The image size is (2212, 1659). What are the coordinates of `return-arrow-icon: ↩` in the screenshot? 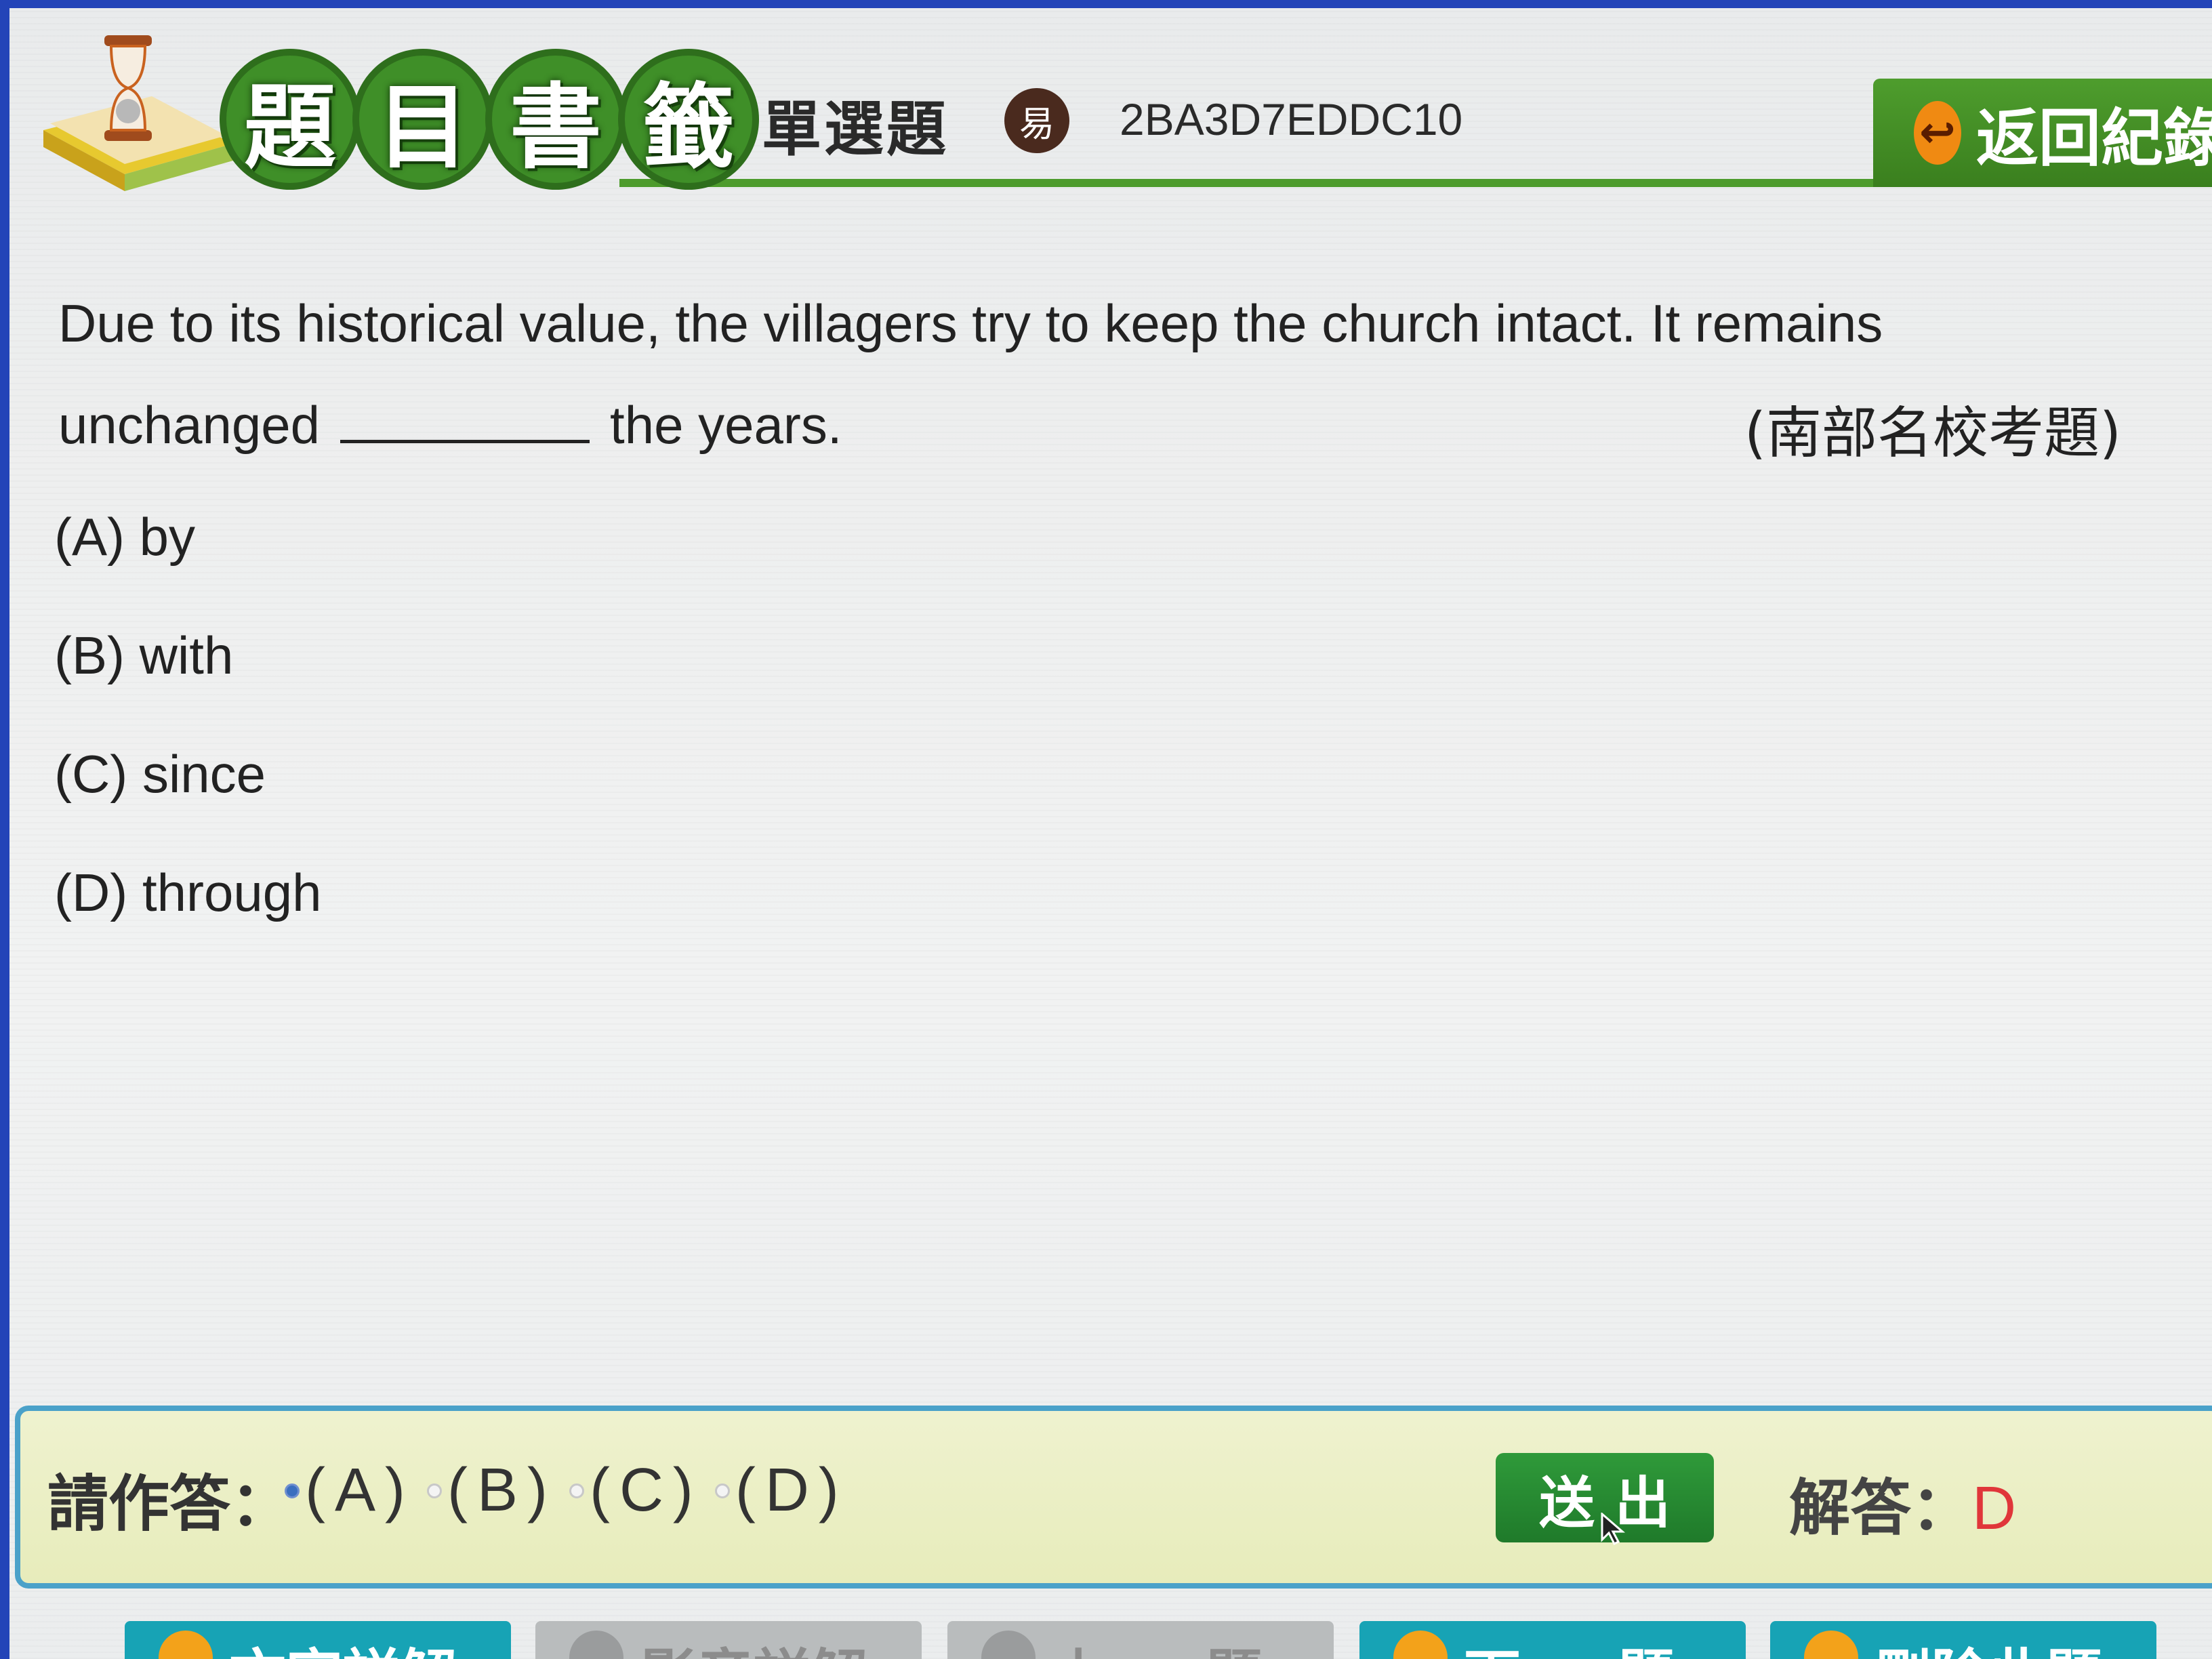 It's located at (1938, 133).